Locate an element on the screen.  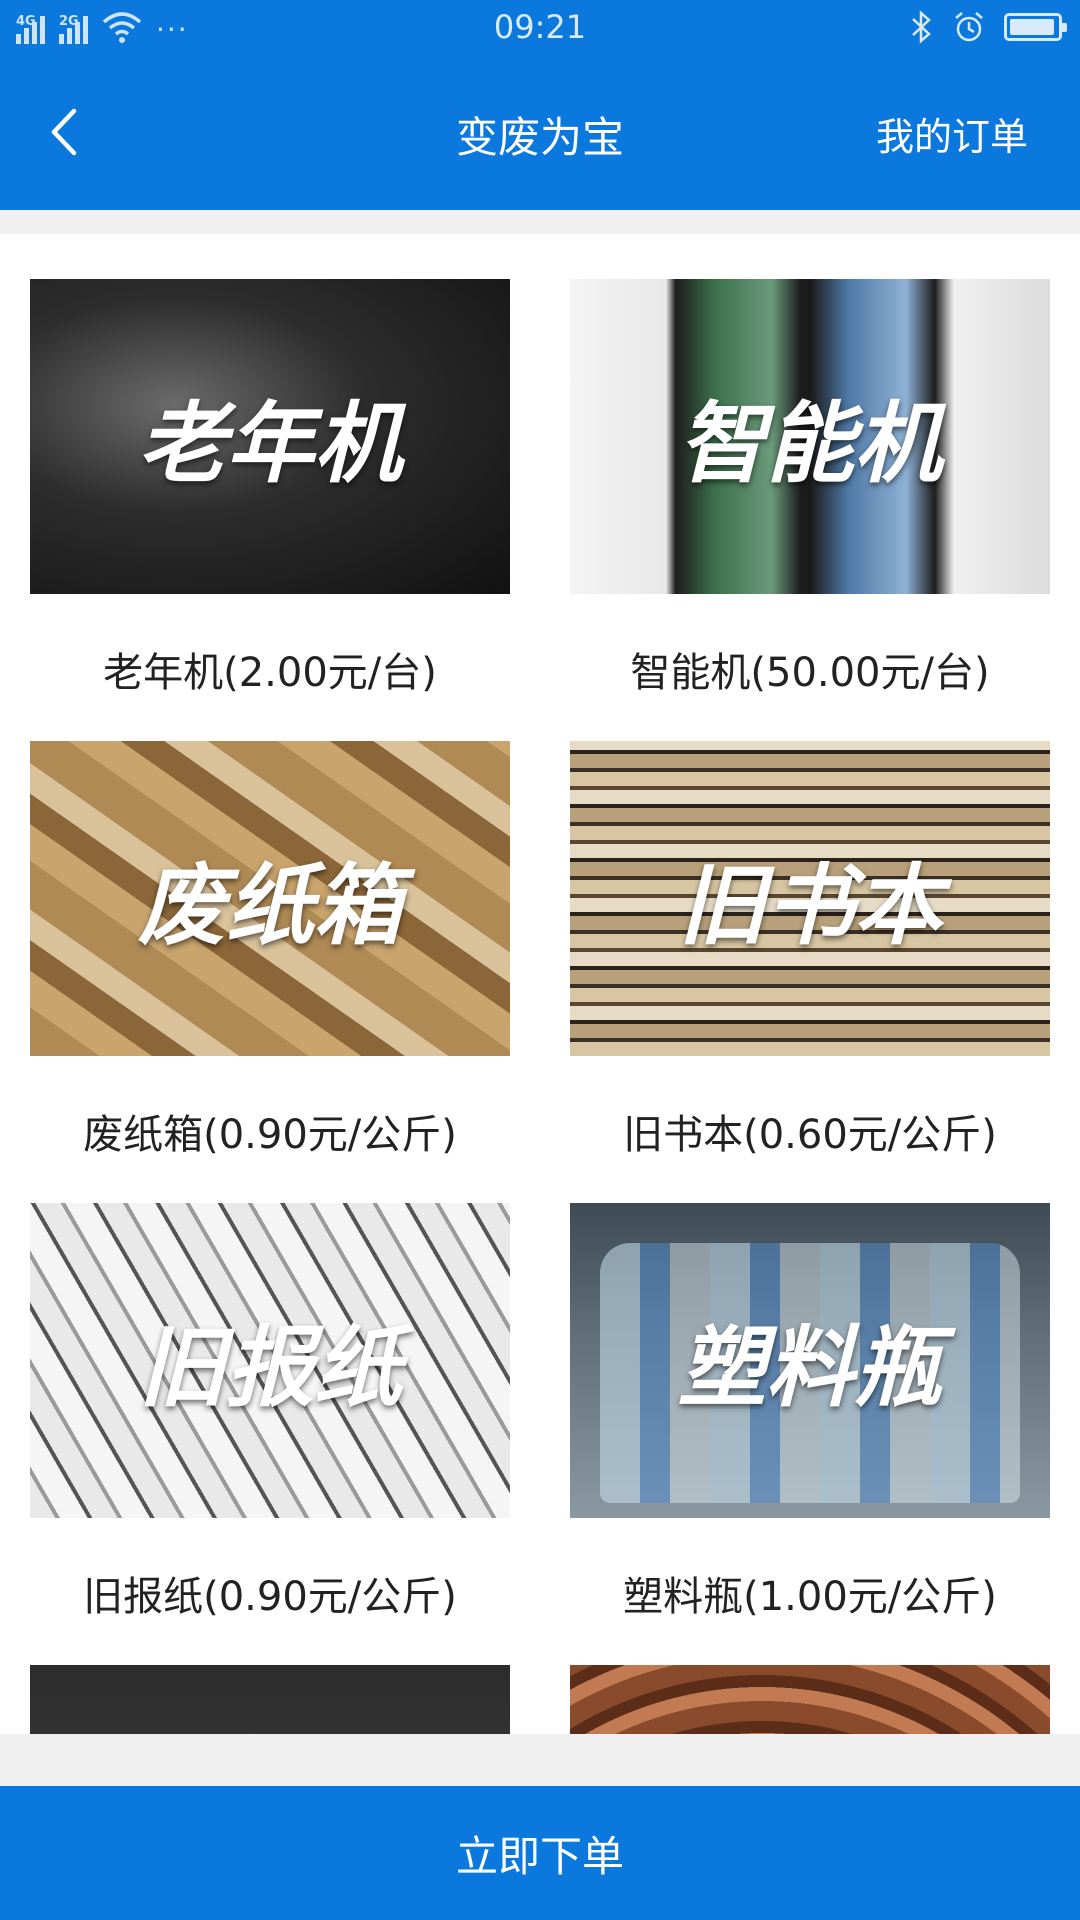
item-image-label: 塑料瓶 is located at coordinates (809, 1367).